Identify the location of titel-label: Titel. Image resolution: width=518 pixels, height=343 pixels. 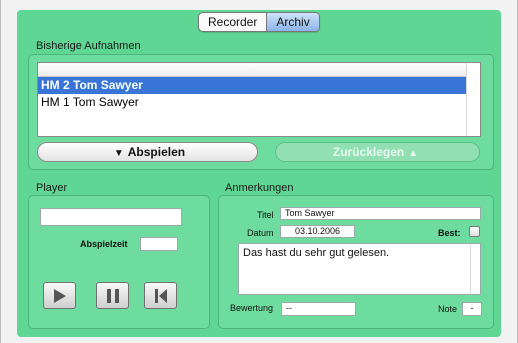
(265, 215).